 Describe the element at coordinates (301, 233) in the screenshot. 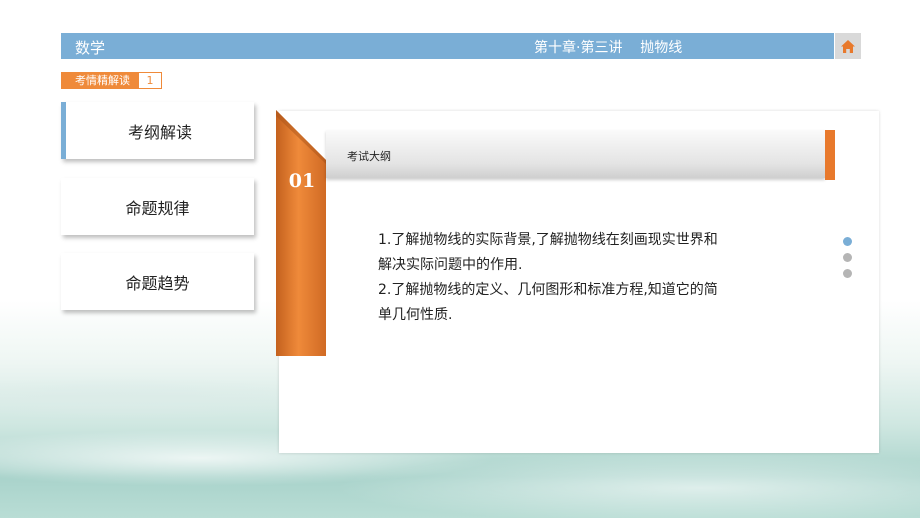

I see `section-ribbon: 01` at that location.